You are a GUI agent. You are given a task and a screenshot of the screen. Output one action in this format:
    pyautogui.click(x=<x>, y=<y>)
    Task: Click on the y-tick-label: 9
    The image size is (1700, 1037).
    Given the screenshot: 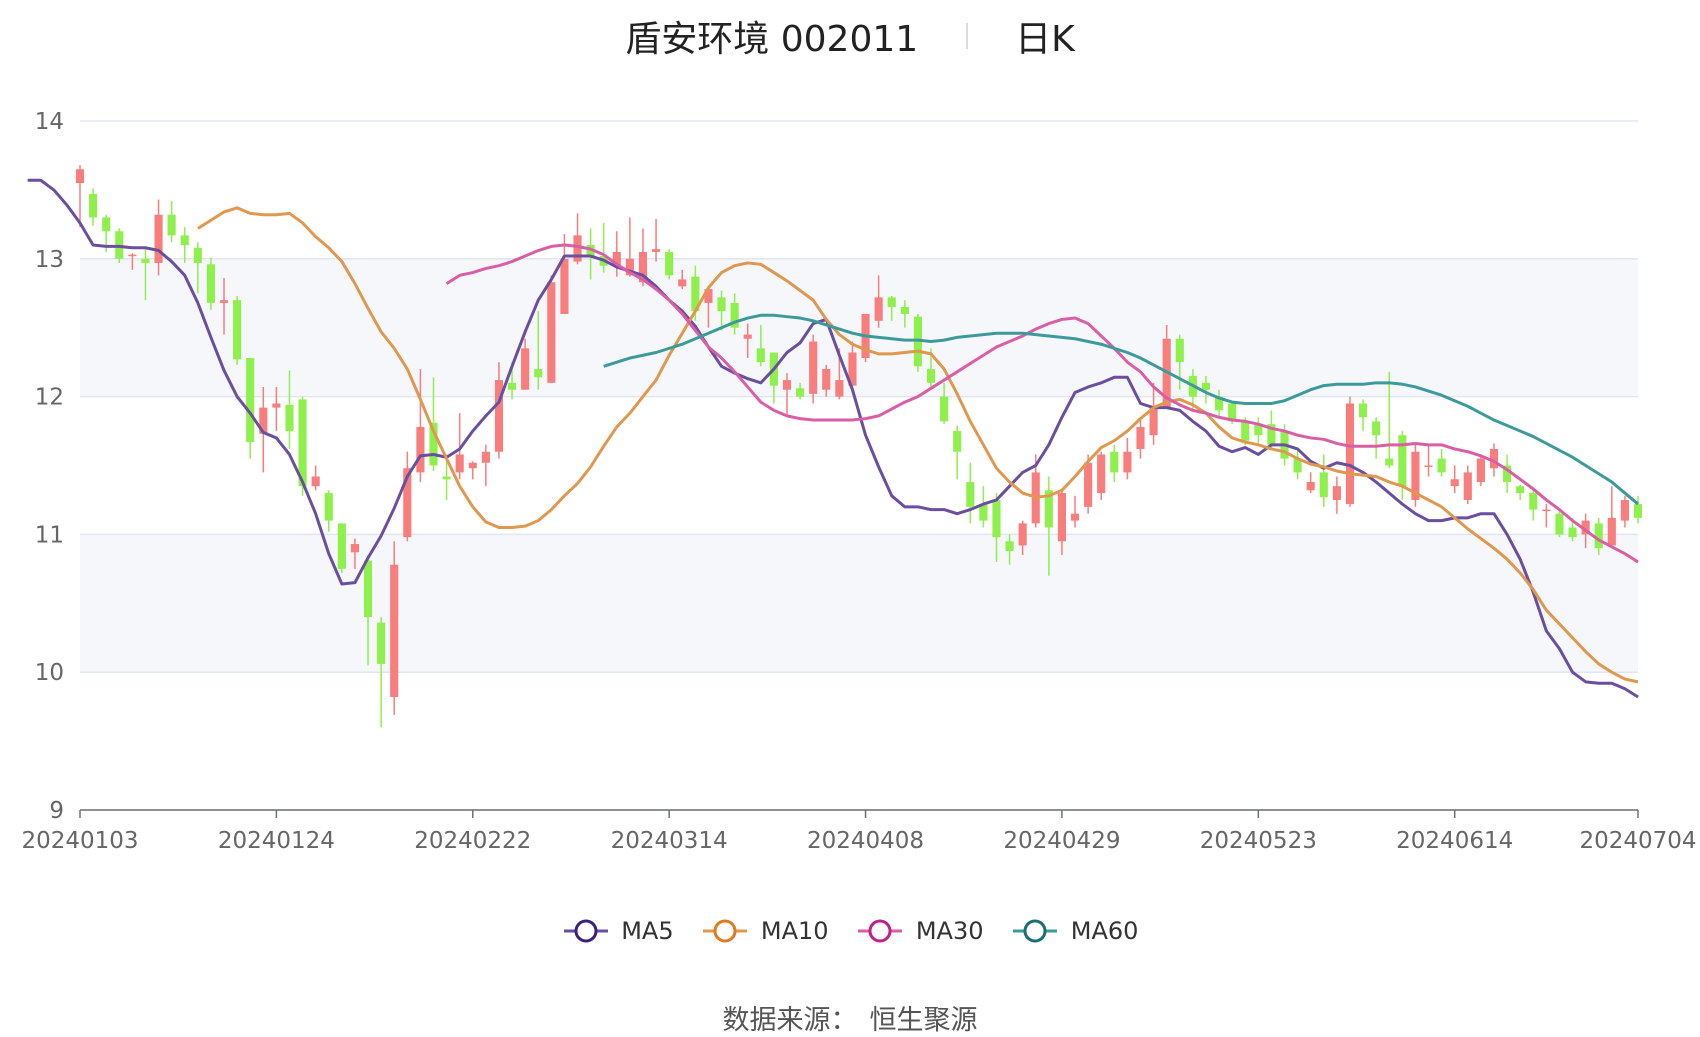 What is the action you would take?
    pyautogui.click(x=56, y=811)
    